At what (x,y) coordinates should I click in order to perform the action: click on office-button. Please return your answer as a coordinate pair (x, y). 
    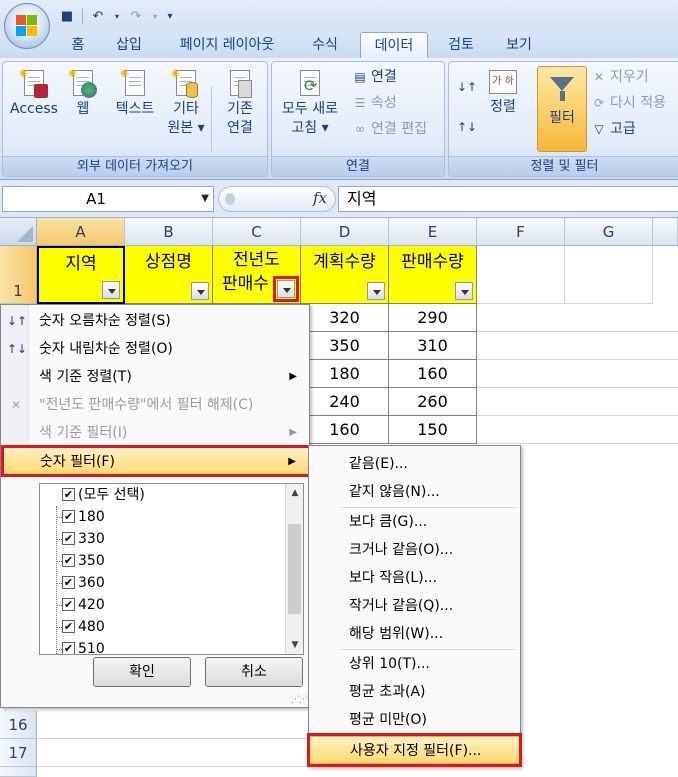
    Looking at the image, I should click on (27, 26).